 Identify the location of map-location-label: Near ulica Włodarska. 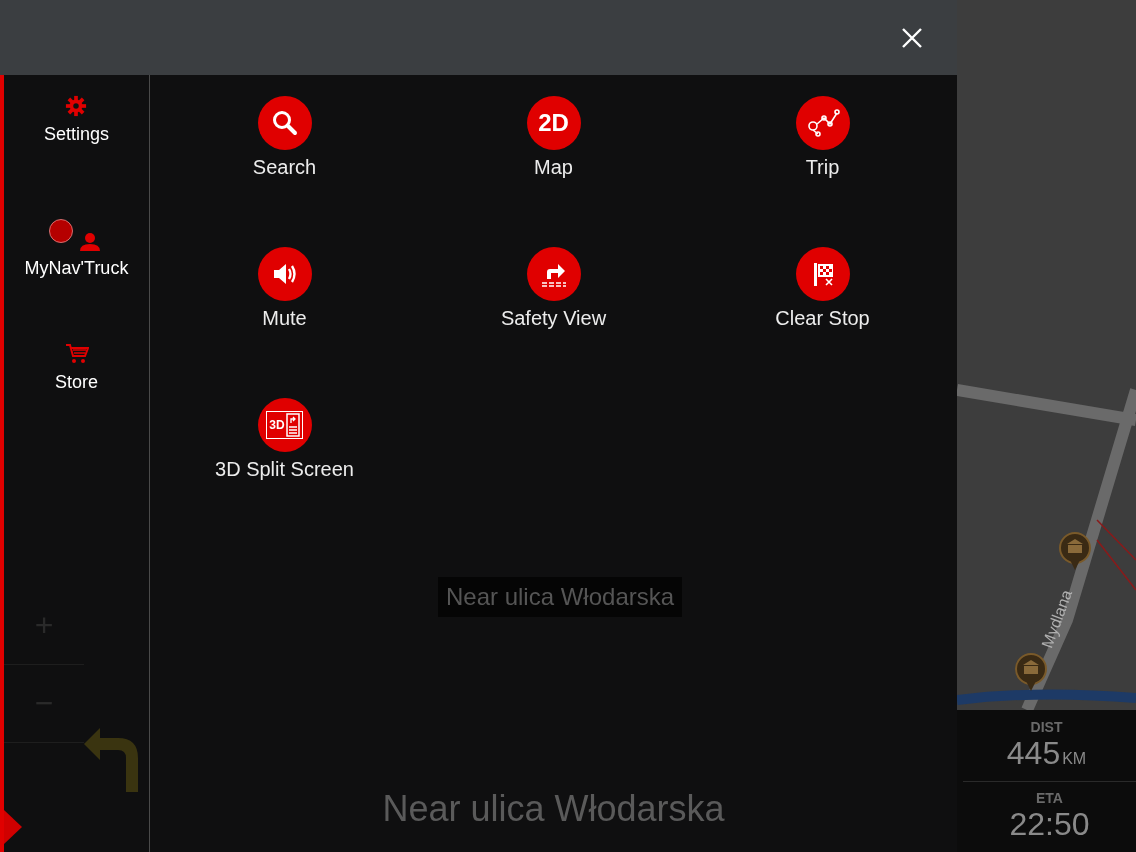
(560, 597).